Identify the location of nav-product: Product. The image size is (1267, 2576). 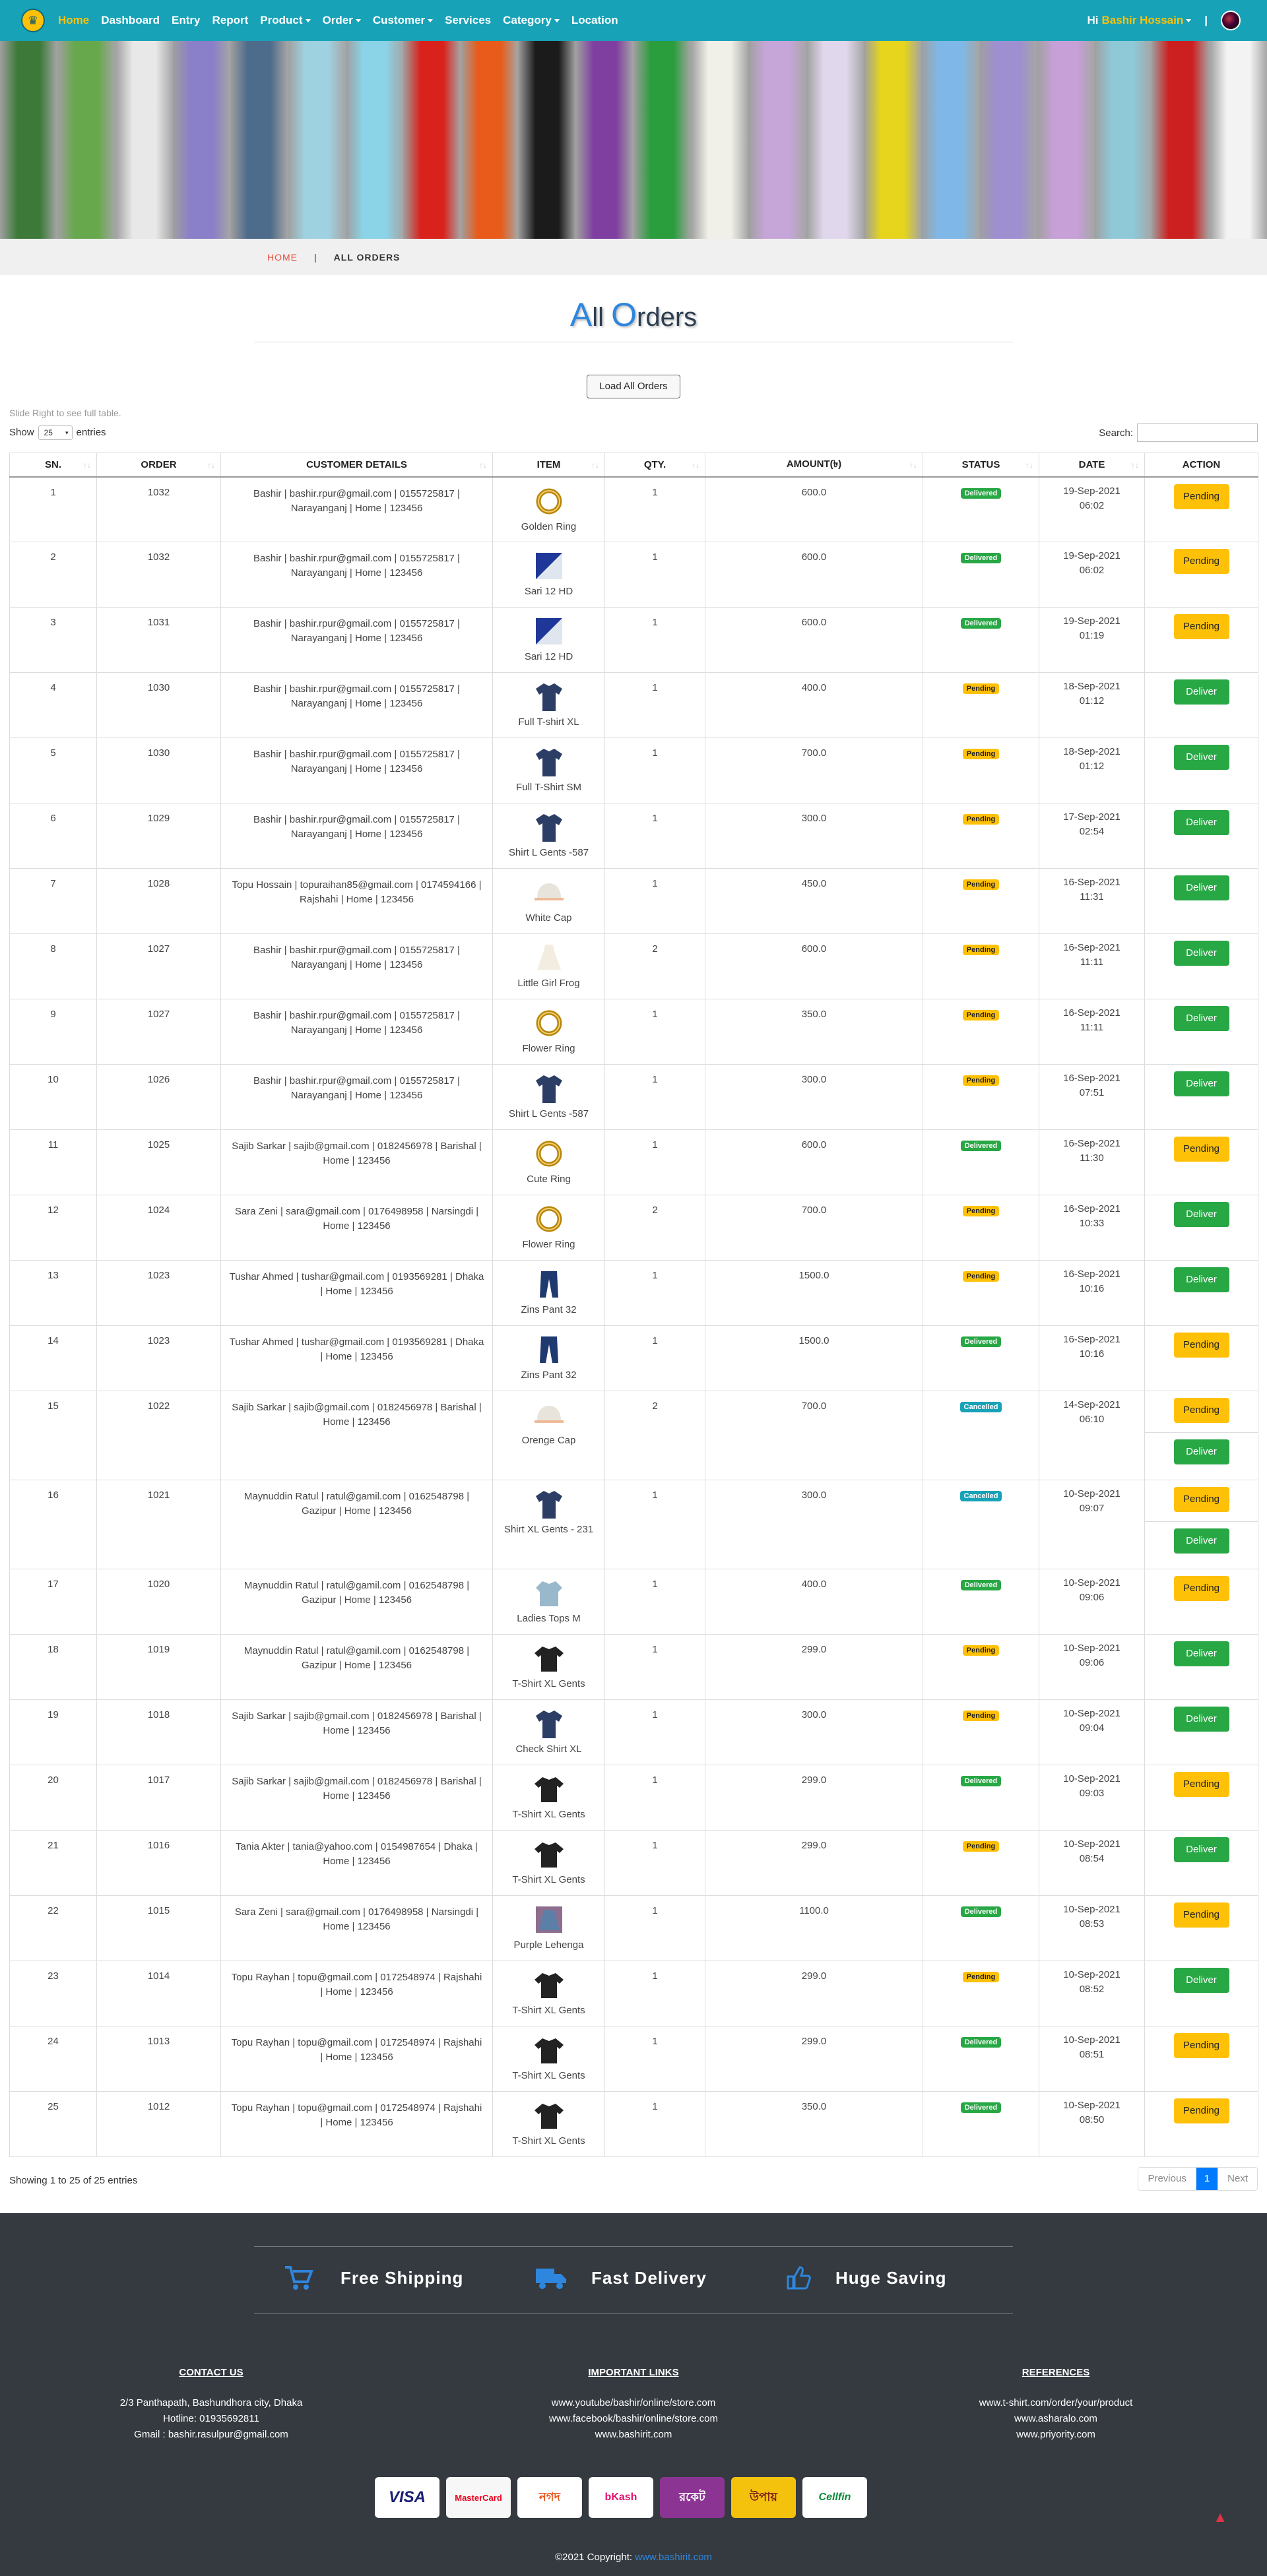
(285, 20).